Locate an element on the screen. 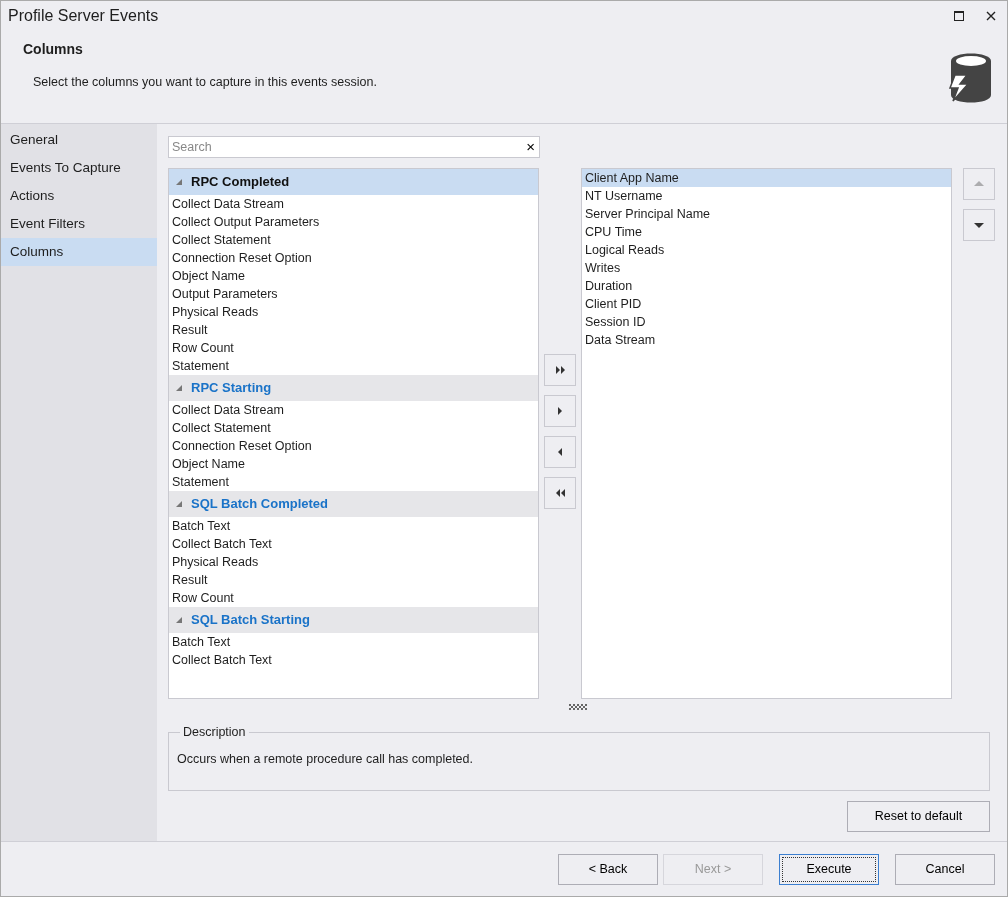 The width and height of the screenshot is (1008, 897). dialog-button: < Back is located at coordinates (608, 869).